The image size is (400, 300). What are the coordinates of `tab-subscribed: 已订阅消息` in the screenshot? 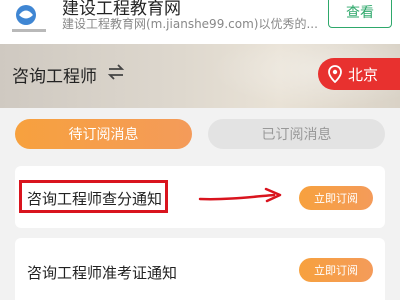 It's located at (296, 134).